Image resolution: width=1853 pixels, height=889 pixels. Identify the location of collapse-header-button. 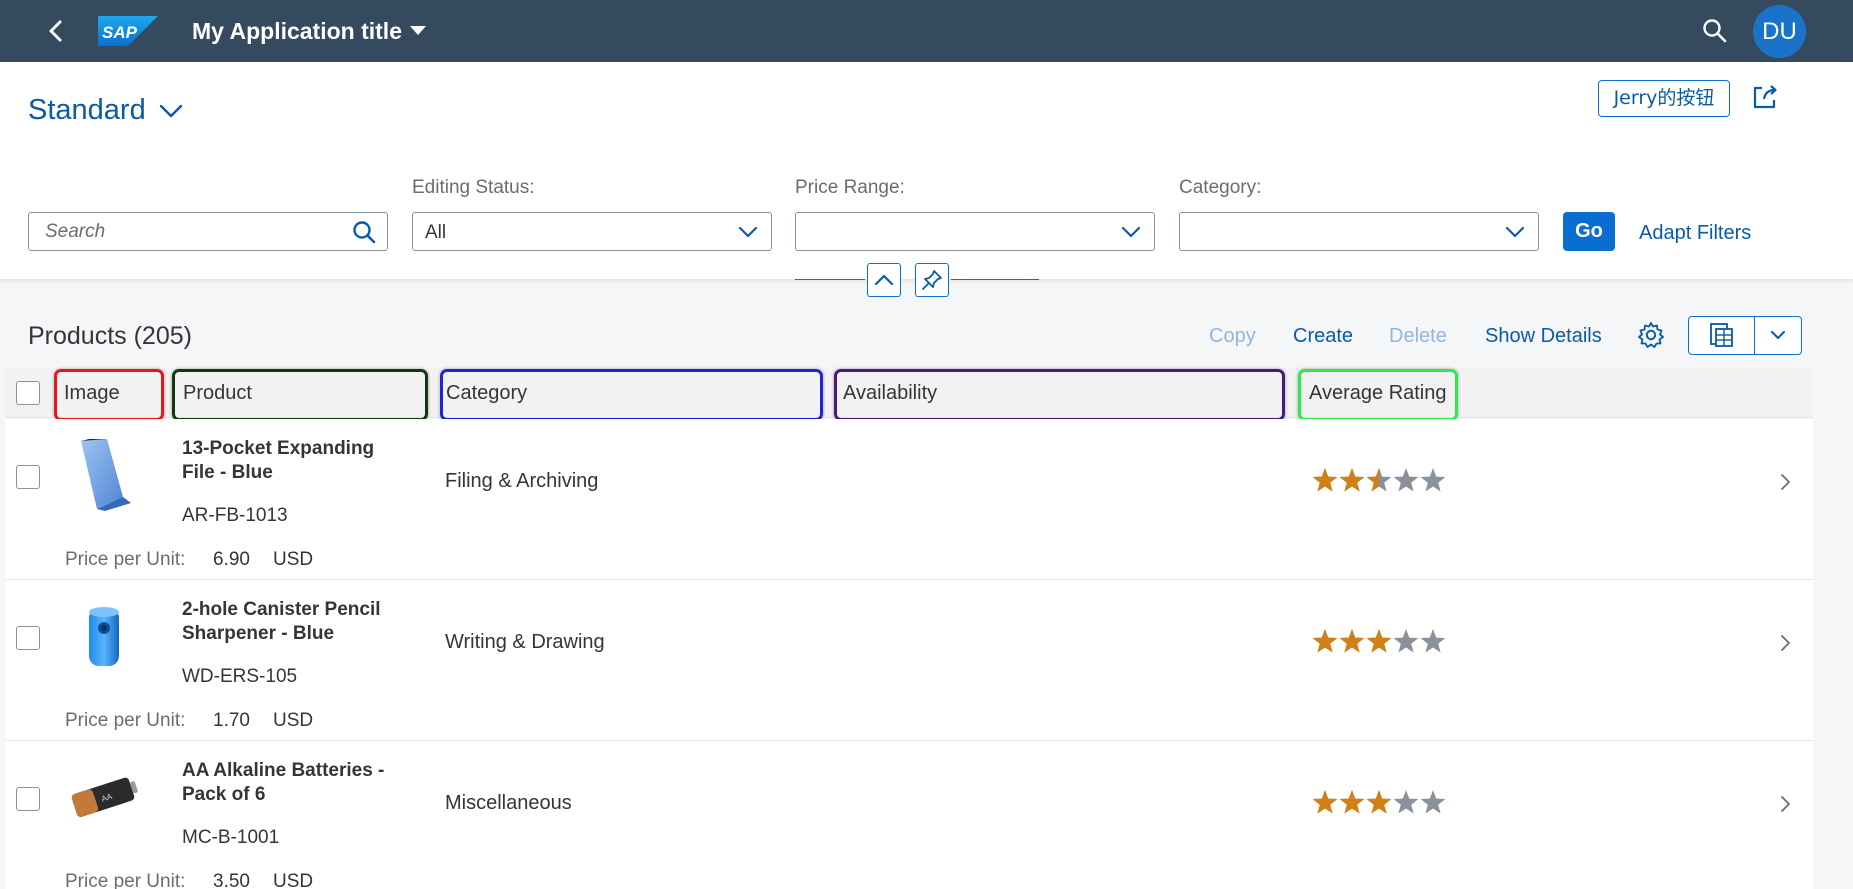
(884, 280).